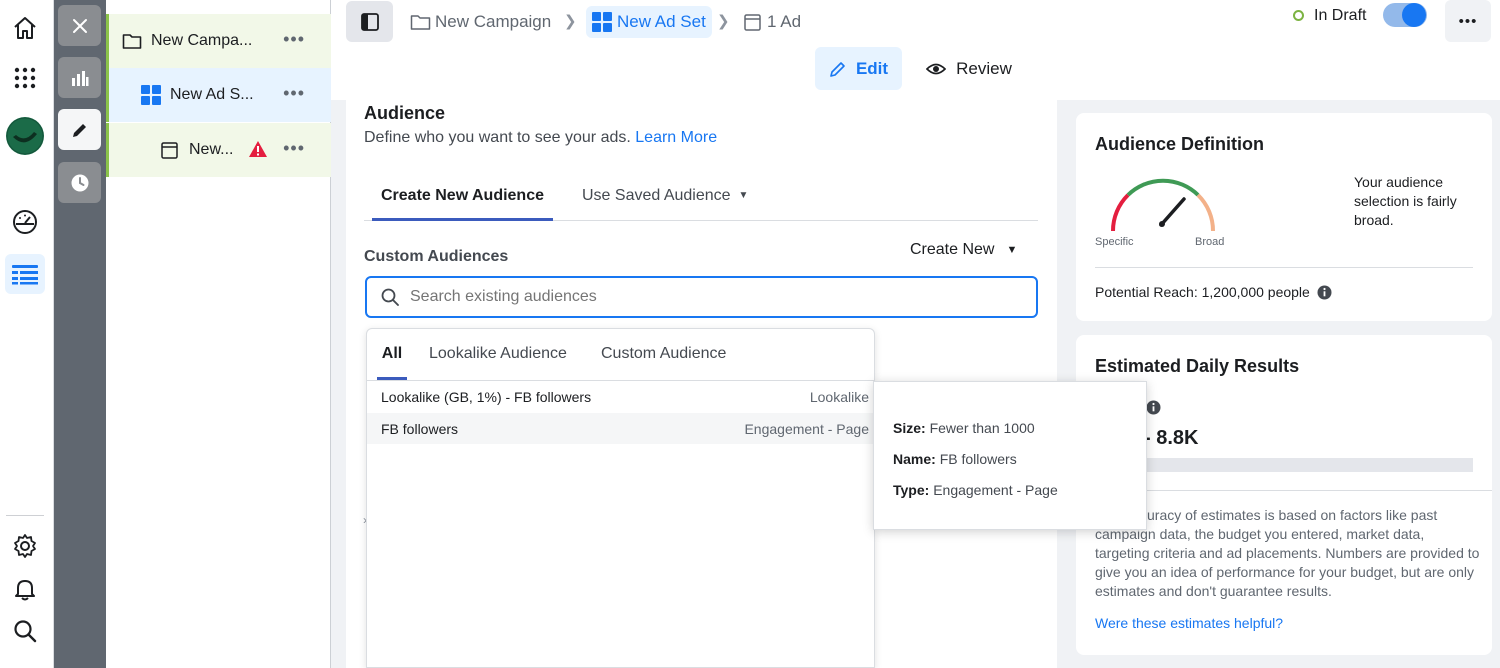  Describe the element at coordinates (772, 22) in the screenshot. I see `breadcrumb-ad: 1 Ad` at that location.